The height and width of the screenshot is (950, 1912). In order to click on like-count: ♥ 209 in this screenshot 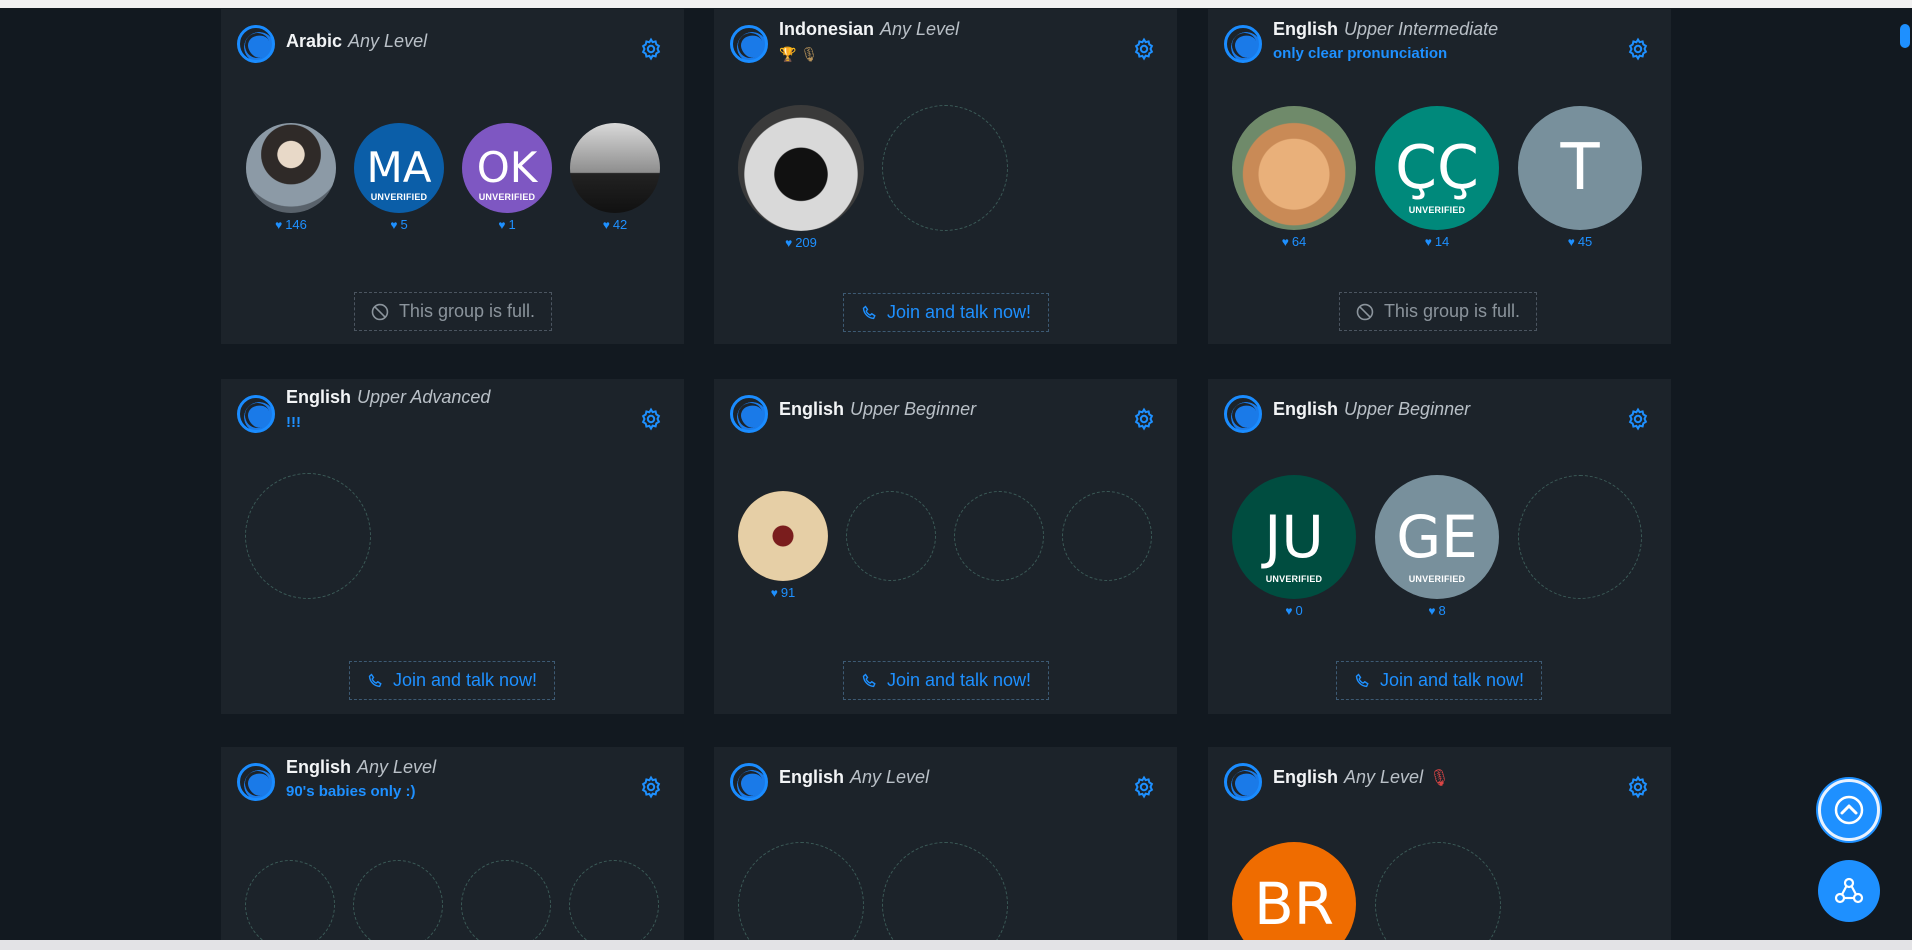, I will do `click(801, 242)`.